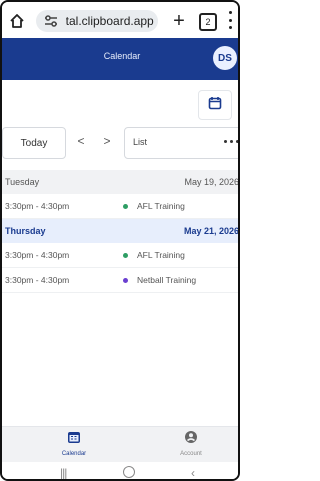  Describe the element at coordinates (25, 231) in the screenshot. I see `day-name: Thursday` at that location.